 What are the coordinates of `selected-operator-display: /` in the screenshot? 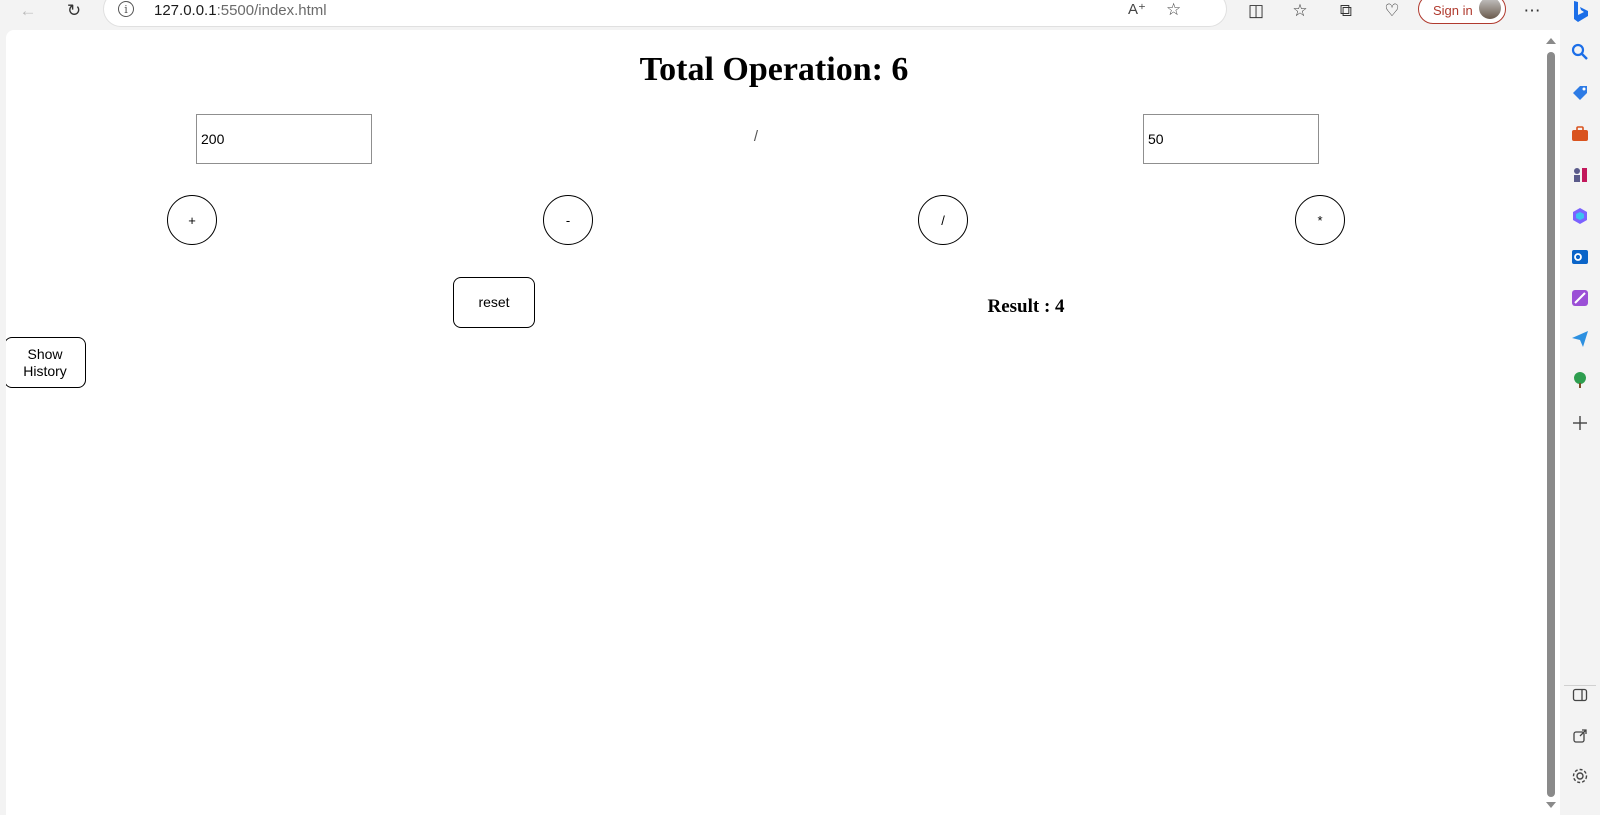 It's located at (756, 136).